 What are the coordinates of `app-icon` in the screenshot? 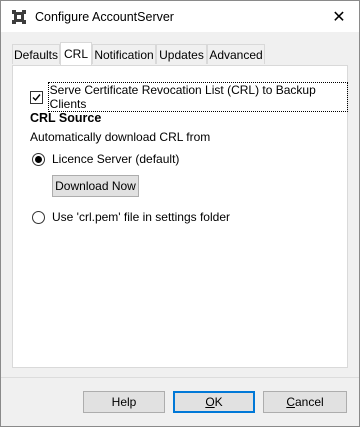 It's located at (19, 17).